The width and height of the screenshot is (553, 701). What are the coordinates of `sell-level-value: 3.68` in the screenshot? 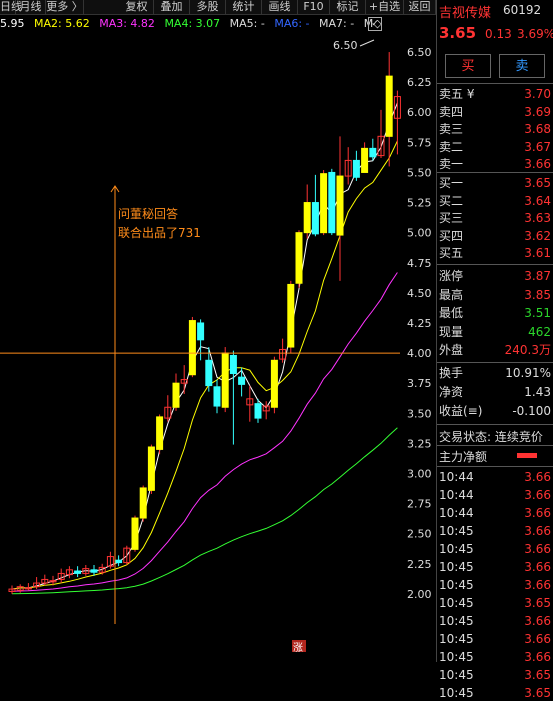 It's located at (537, 129).